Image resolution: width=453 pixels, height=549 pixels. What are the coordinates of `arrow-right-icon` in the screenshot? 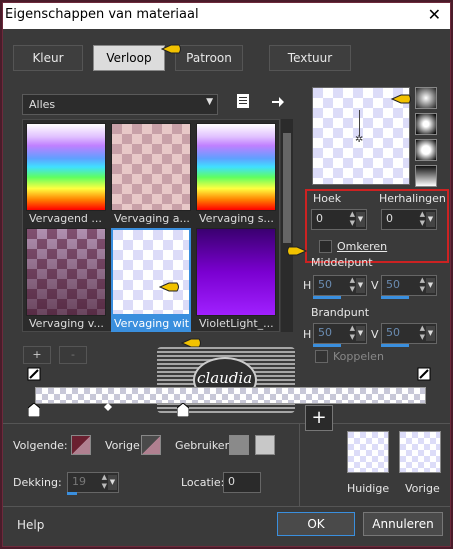 It's located at (278, 102).